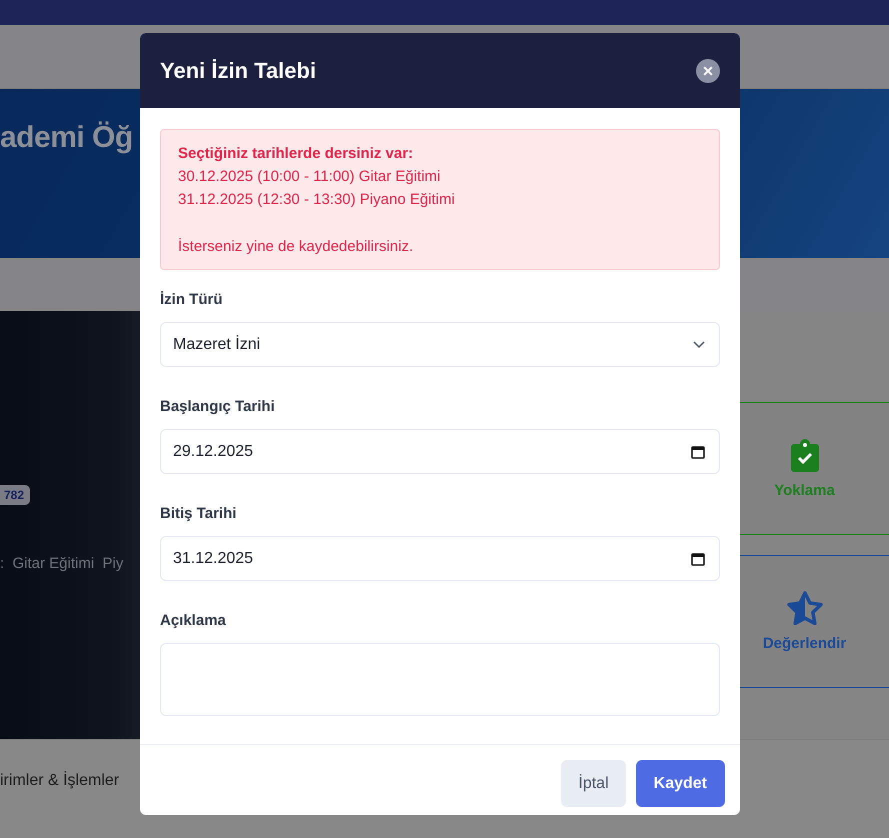  I want to click on select-field: Mazeret İzni, so click(440, 344).